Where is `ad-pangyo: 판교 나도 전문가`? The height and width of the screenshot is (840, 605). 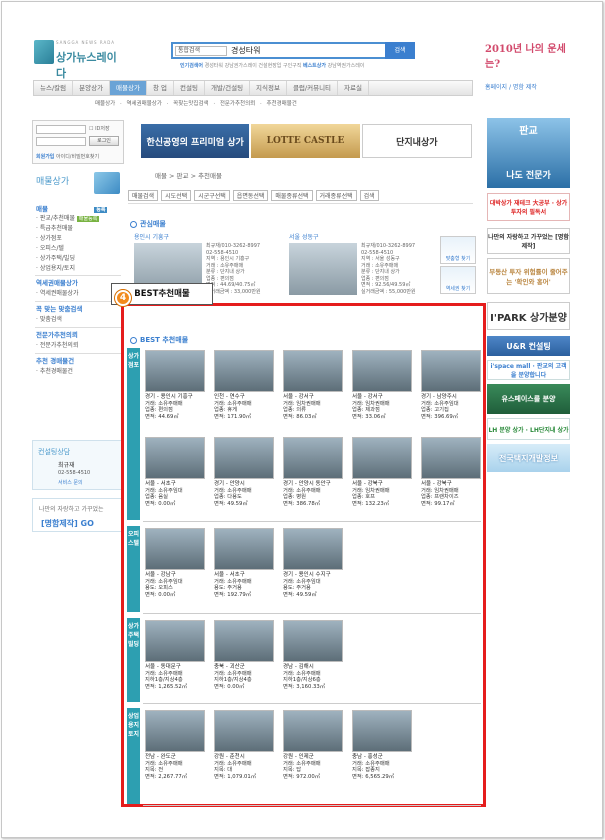 ad-pangyo: 판교 나도 전문가 is located at coordinates (528, 153).